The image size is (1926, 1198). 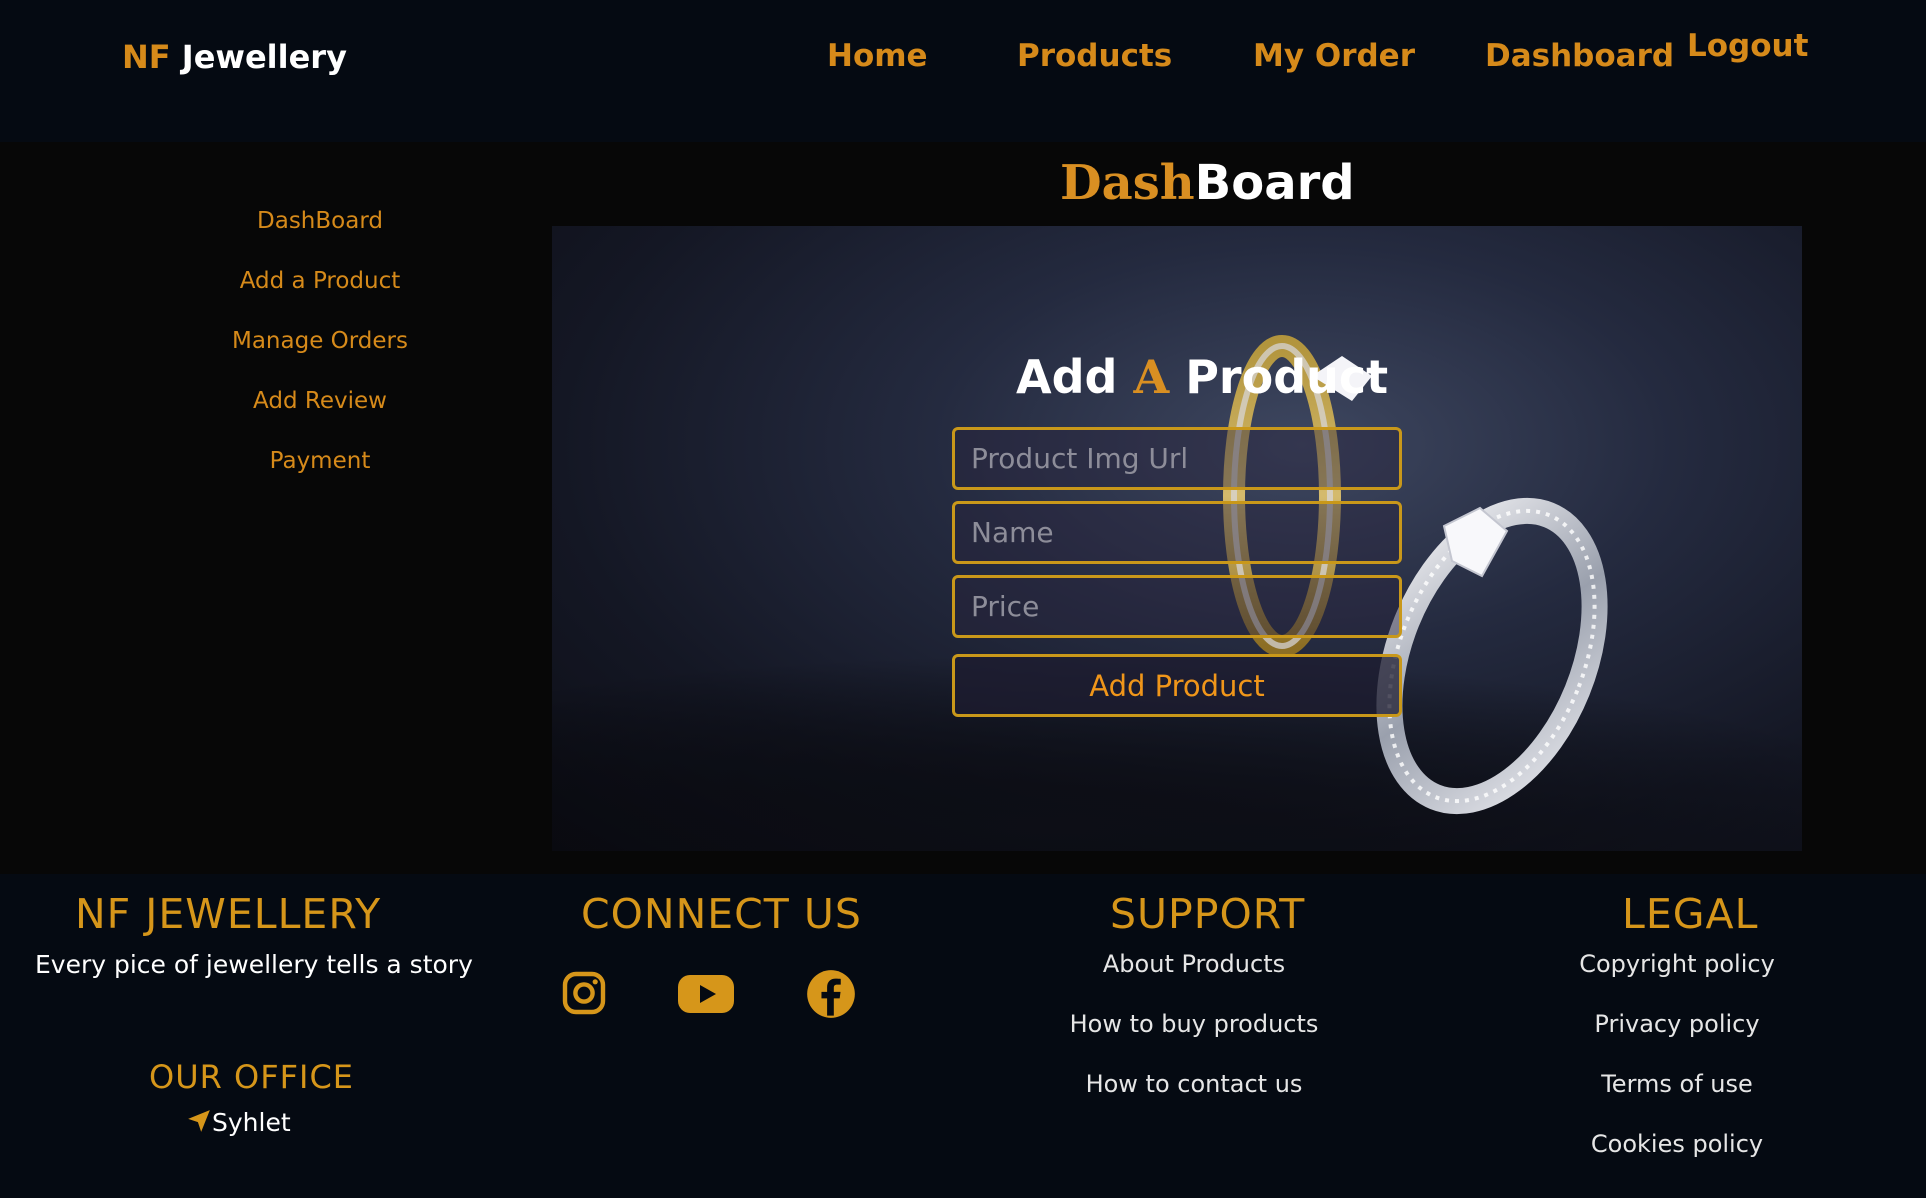 What do you see at coordinates (1177, 458) in the screenshot?
I see `product-img-url-input` at bounding box center [1177, 458].